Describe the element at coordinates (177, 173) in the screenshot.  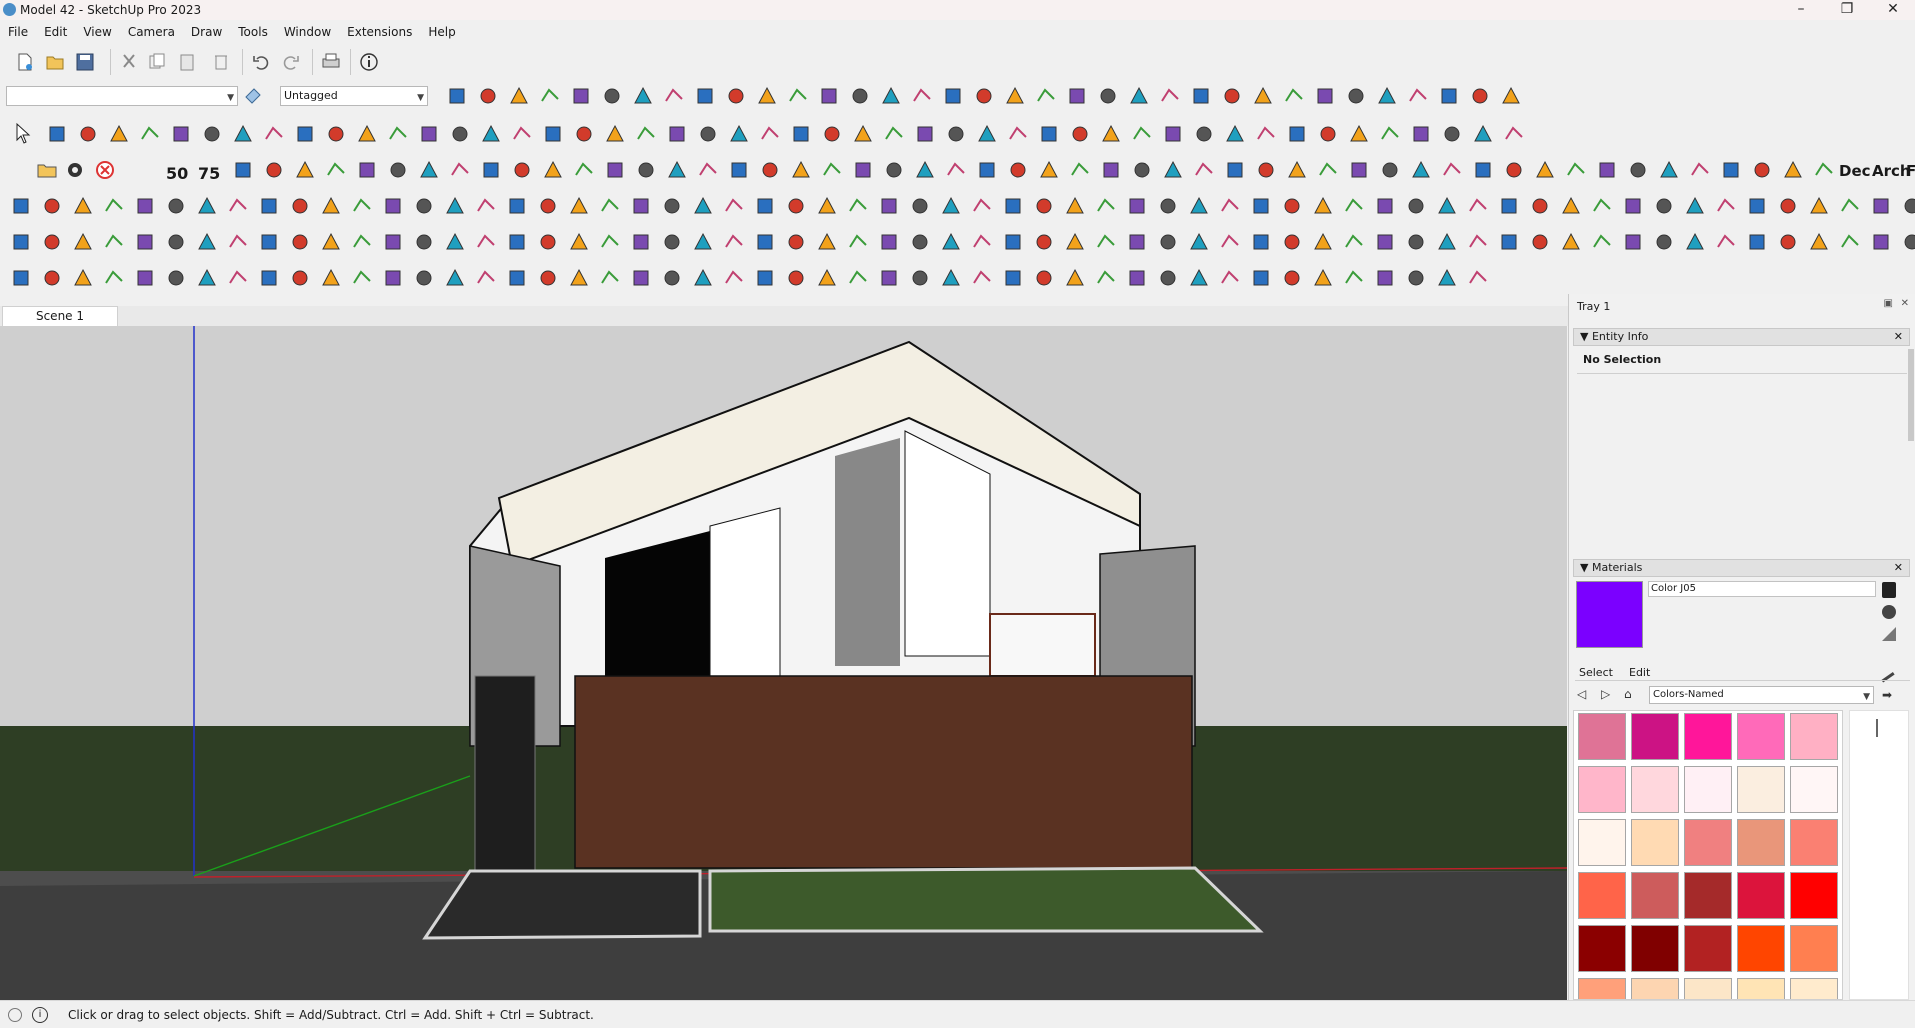
I see `zoom-50-label: 50` at that location.